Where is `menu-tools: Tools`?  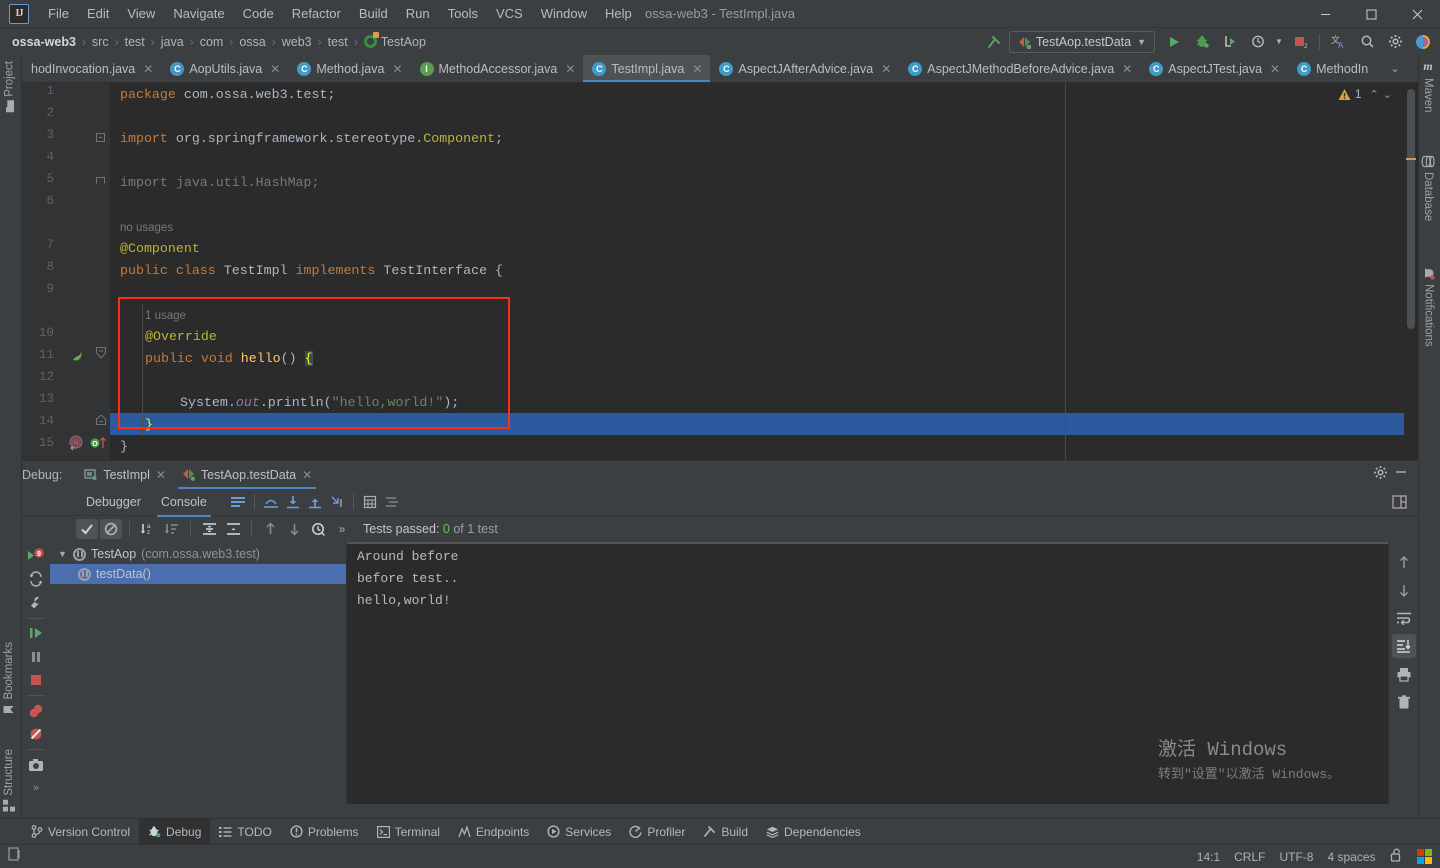
menu-tools: Tools is located at coordinates (463, 13).